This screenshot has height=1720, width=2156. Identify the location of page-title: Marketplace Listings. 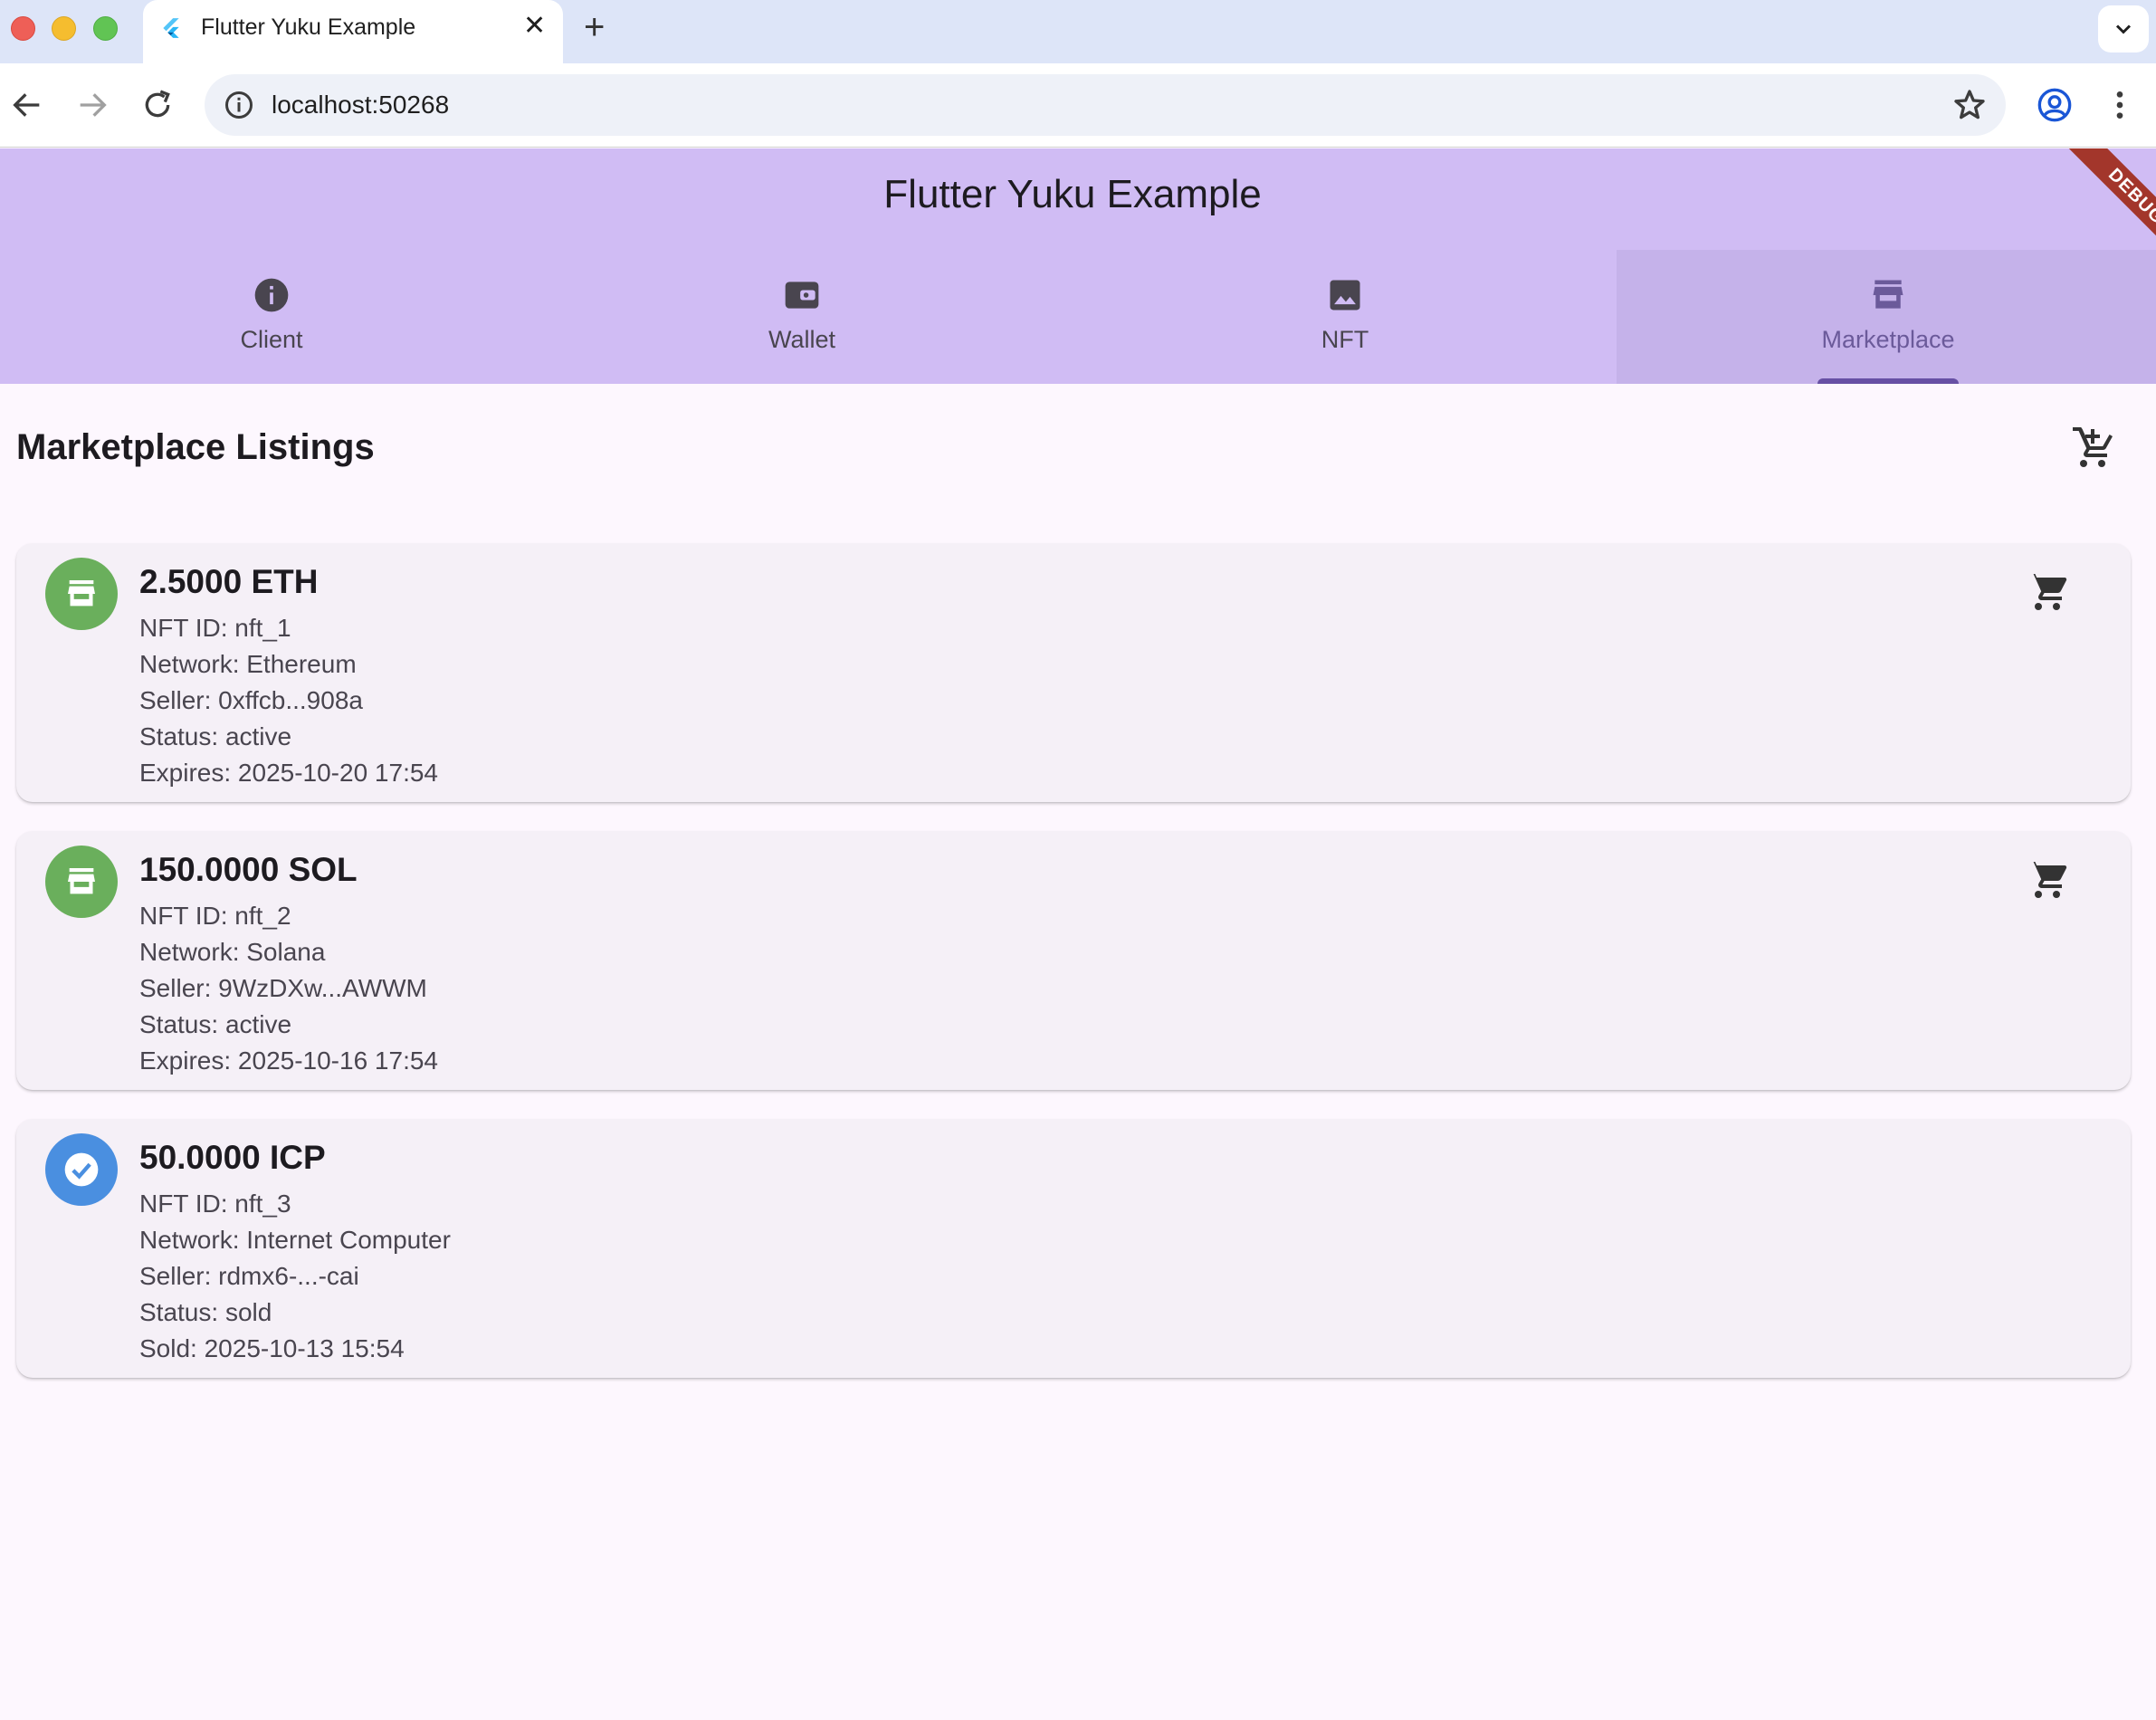
(195, 447).